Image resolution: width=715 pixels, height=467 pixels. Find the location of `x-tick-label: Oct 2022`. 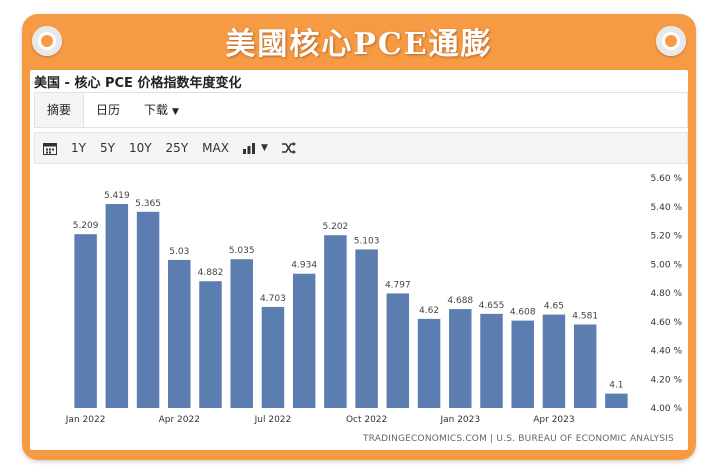

x-tick-label: Oct 2022 is located at coordinates (366, 420).